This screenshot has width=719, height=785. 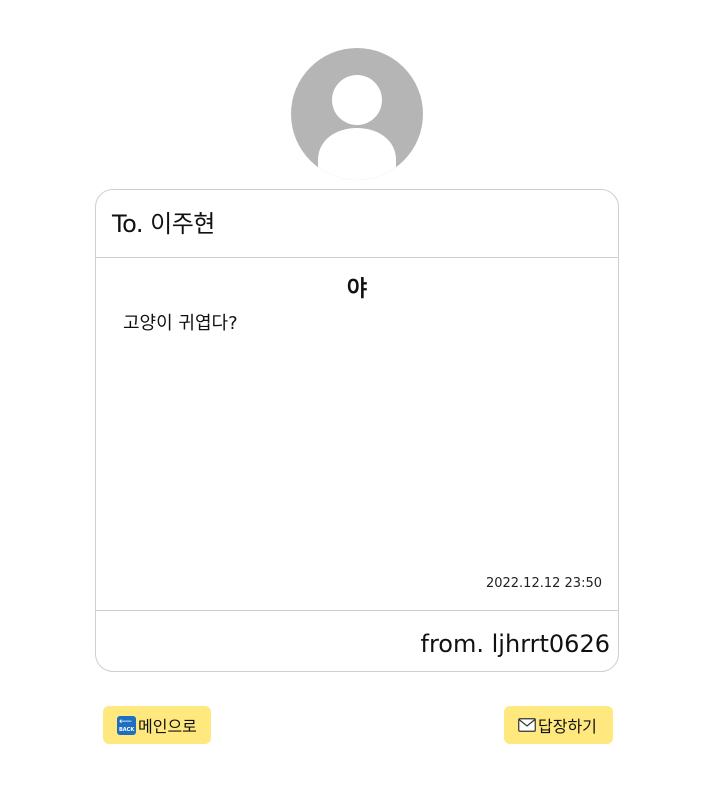 I want to click on reply-button: 답장하기, so click(x=558, y=725).